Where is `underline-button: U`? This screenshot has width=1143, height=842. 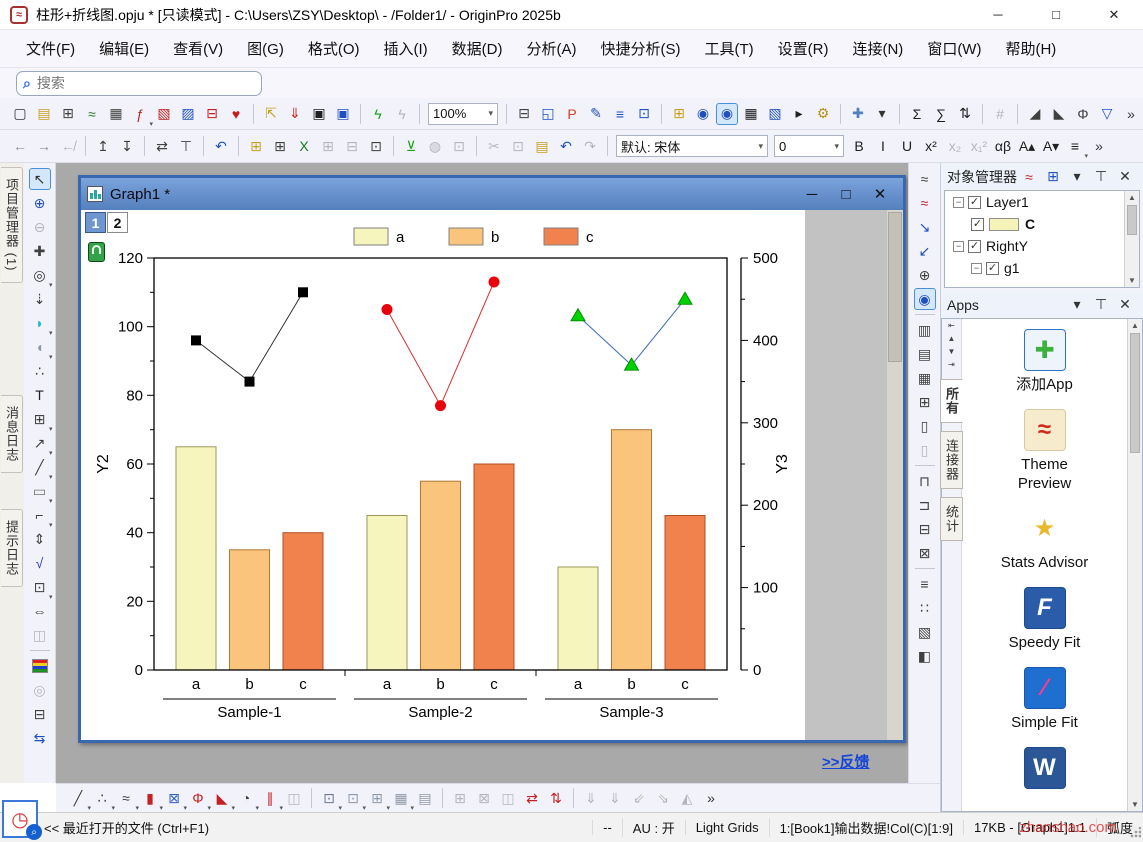 underline-button: U is located at coordinates (907, 146).